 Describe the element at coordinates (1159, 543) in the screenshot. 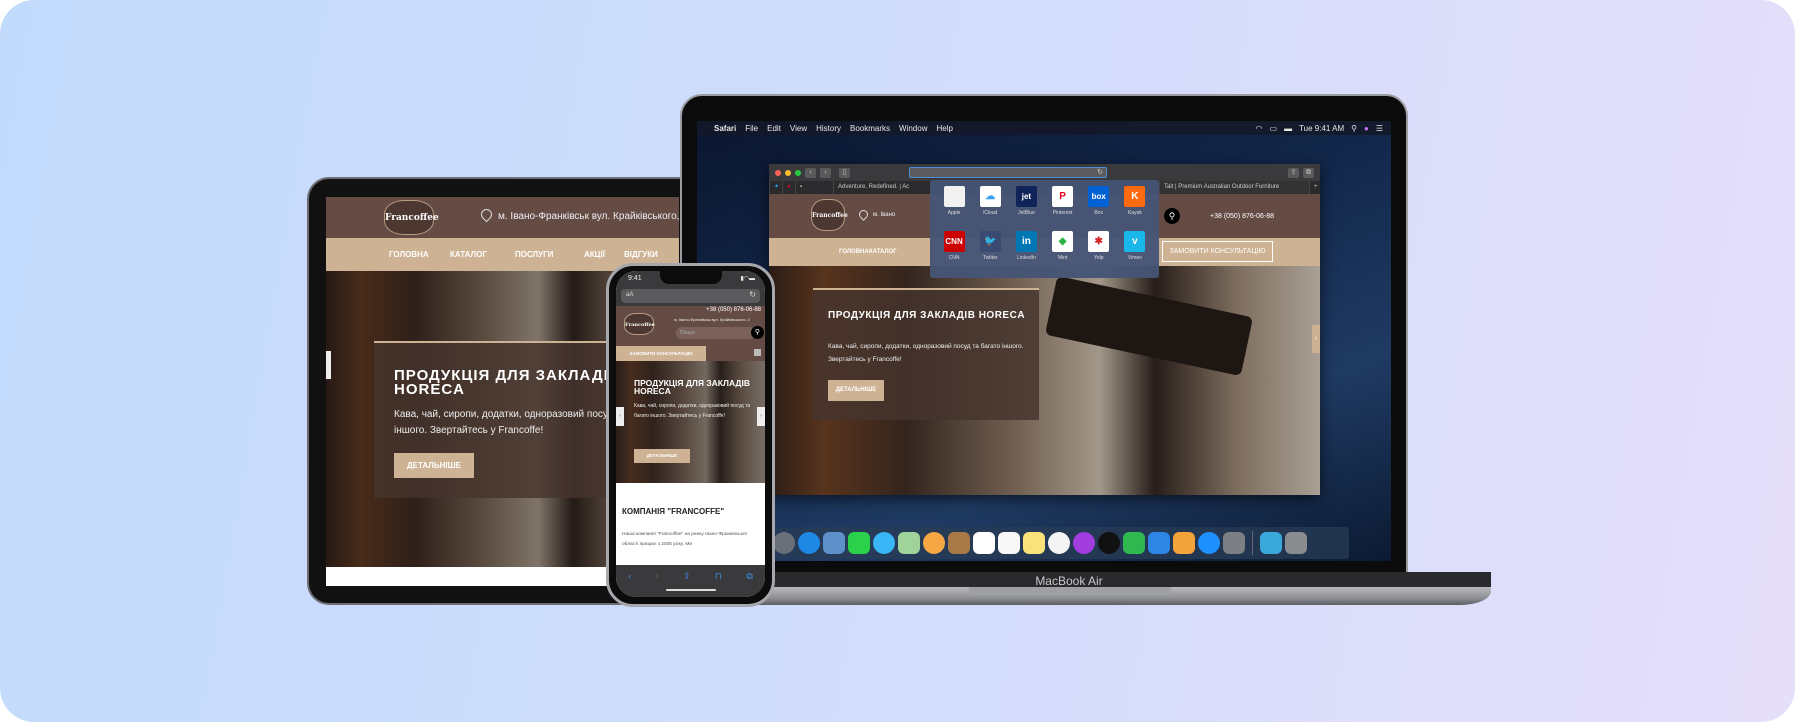

I see `keynote-icon` at that location.